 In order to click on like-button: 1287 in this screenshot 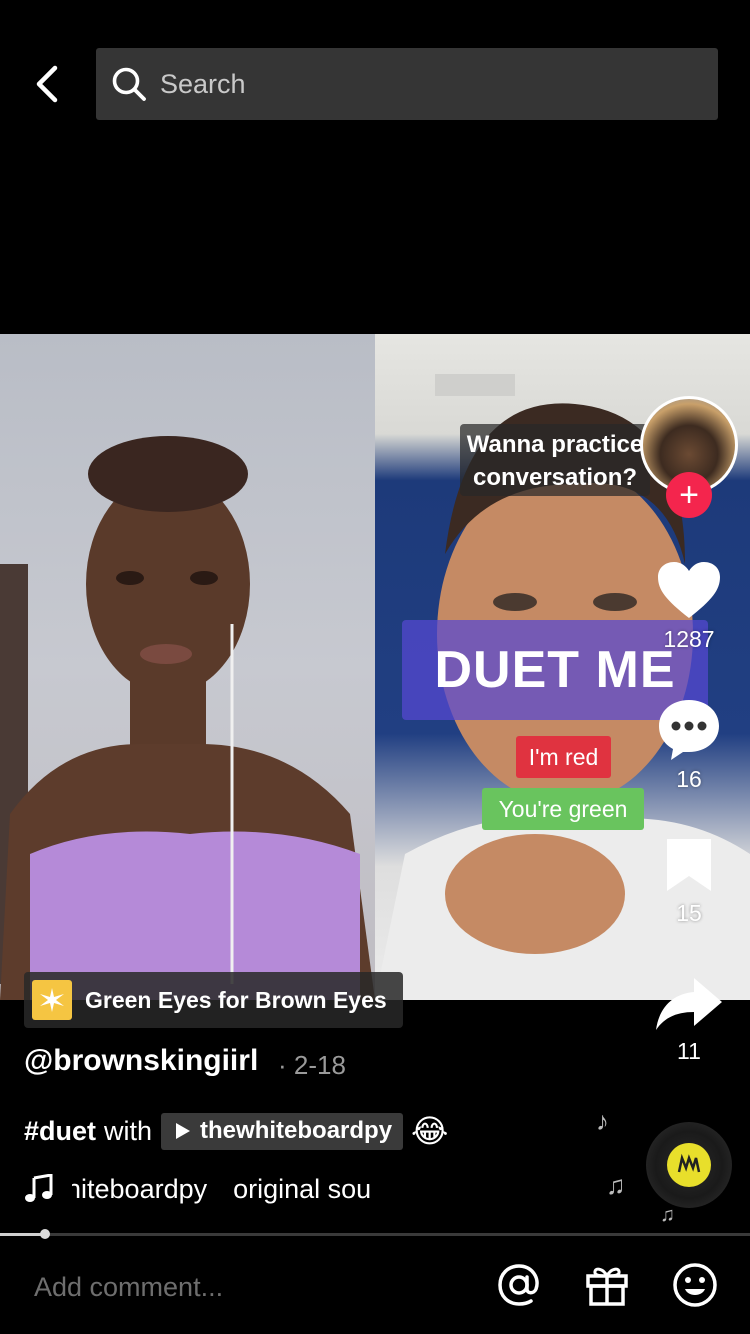, I will do `click(689, 606)`.